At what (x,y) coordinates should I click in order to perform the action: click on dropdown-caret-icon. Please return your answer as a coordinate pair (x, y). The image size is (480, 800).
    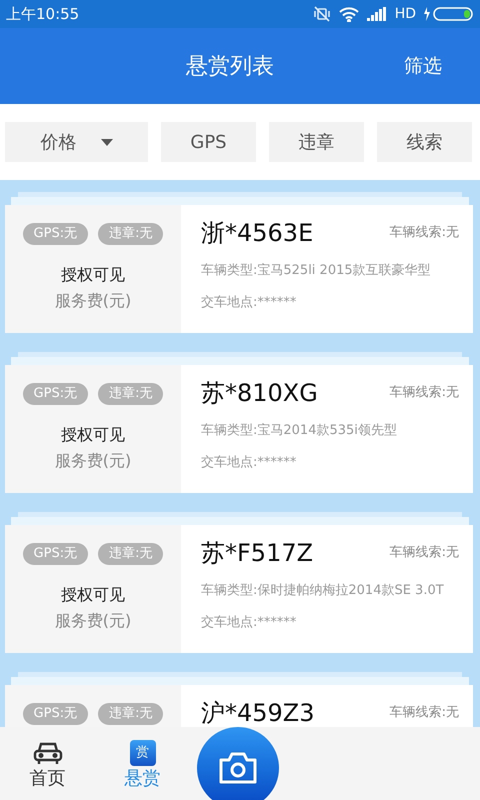
    Looking at the image, I should click on (106, 142).